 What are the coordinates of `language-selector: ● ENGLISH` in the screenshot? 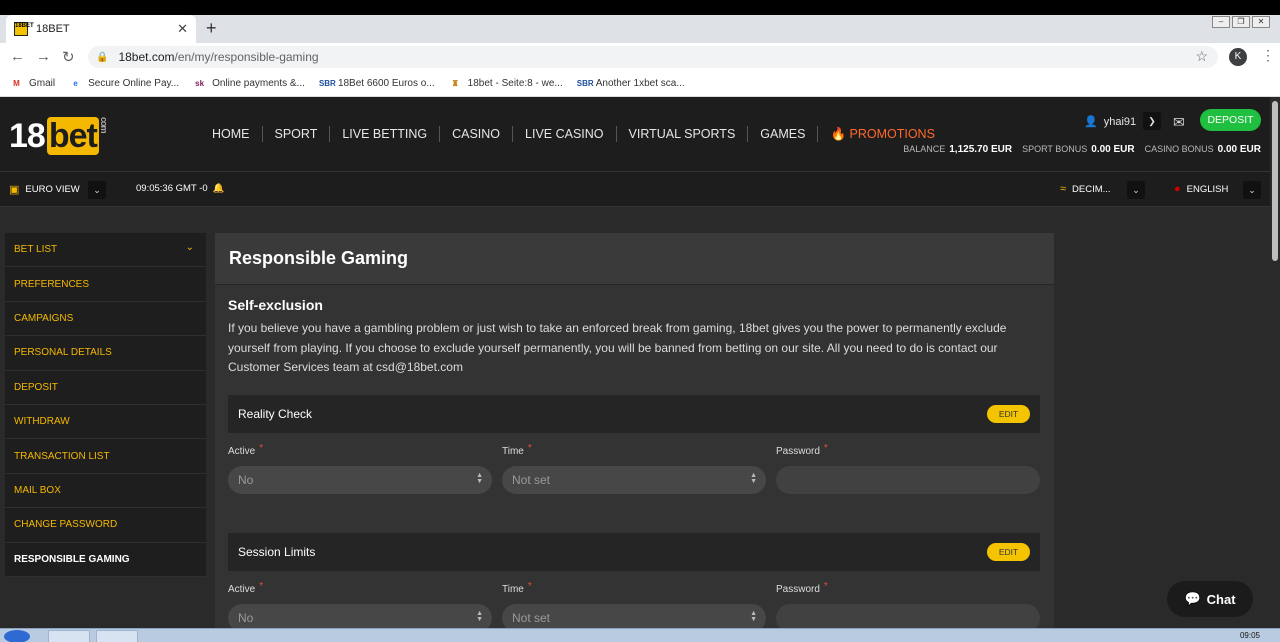 It's located at (1201, 189).